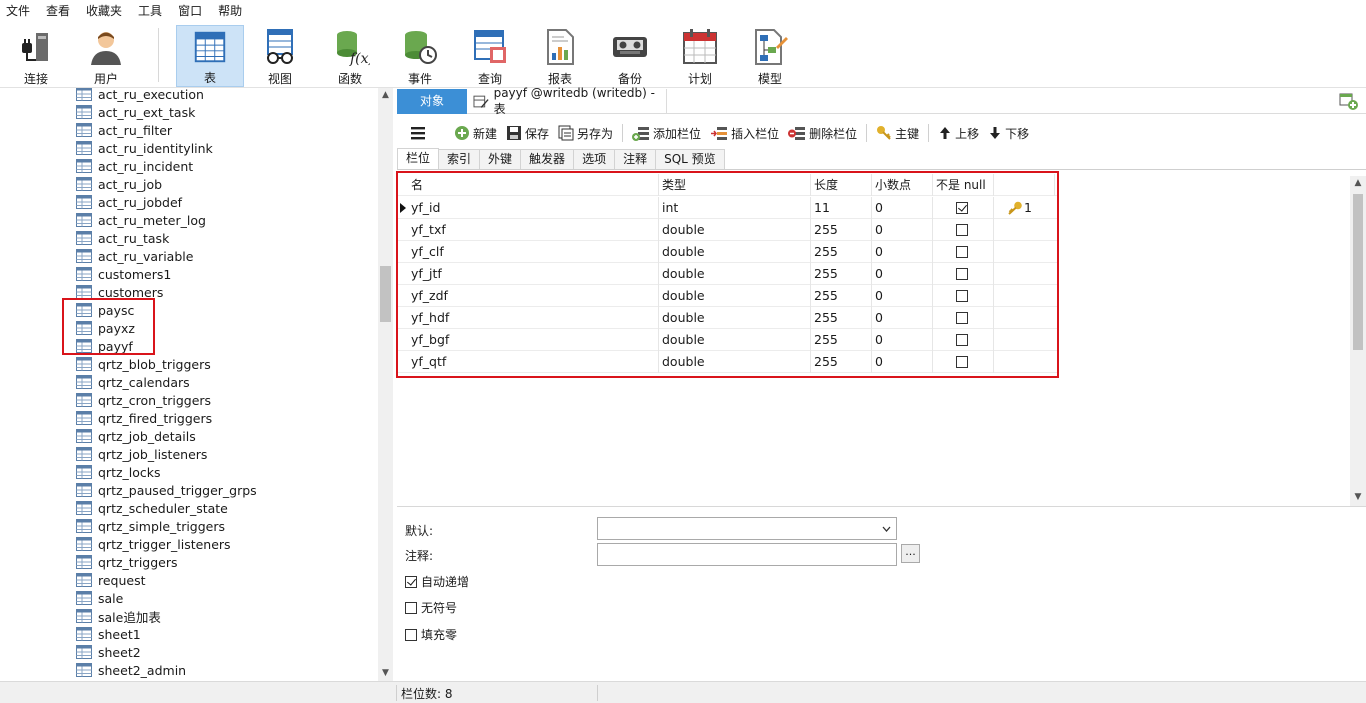  Describe the element at coordinates (153, 544) in the screenshot. I see `tree-item-table: qrtz_trigger_listeners` at that location.